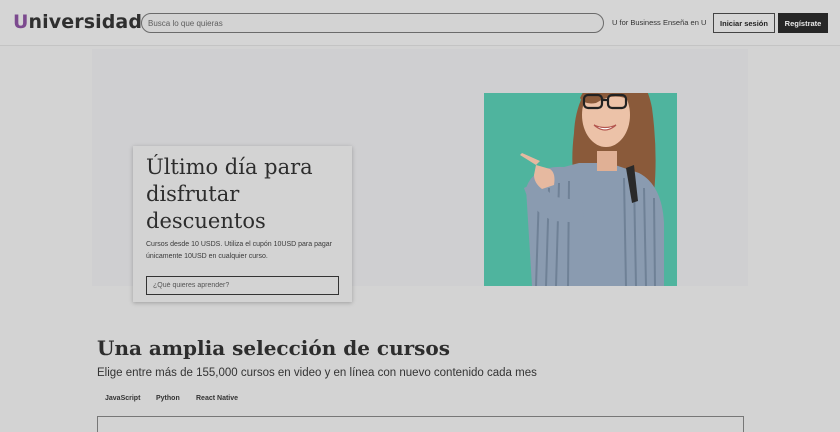 The width and height of the screenshot is (840, 432). Describe the element at coordinates (580, 189) in the screenshot. I see `hero-woman-photo` at that location.